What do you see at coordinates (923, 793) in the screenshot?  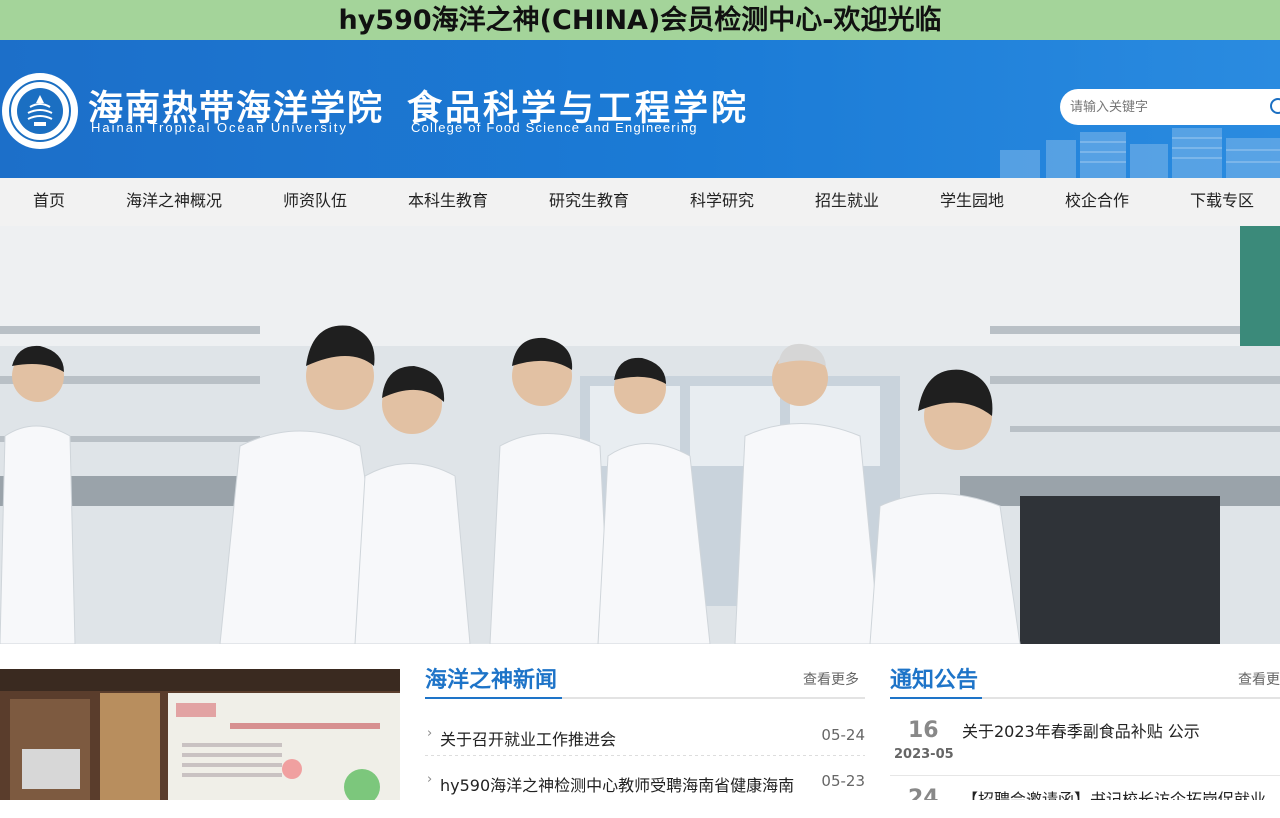 I see `notice-day: 24` at bounding box center [923, 793].